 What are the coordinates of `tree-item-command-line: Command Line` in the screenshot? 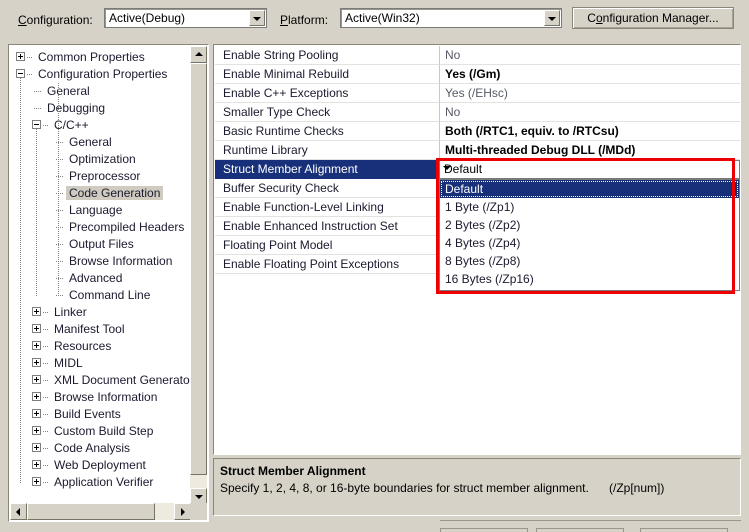 It's located at (109, 295).